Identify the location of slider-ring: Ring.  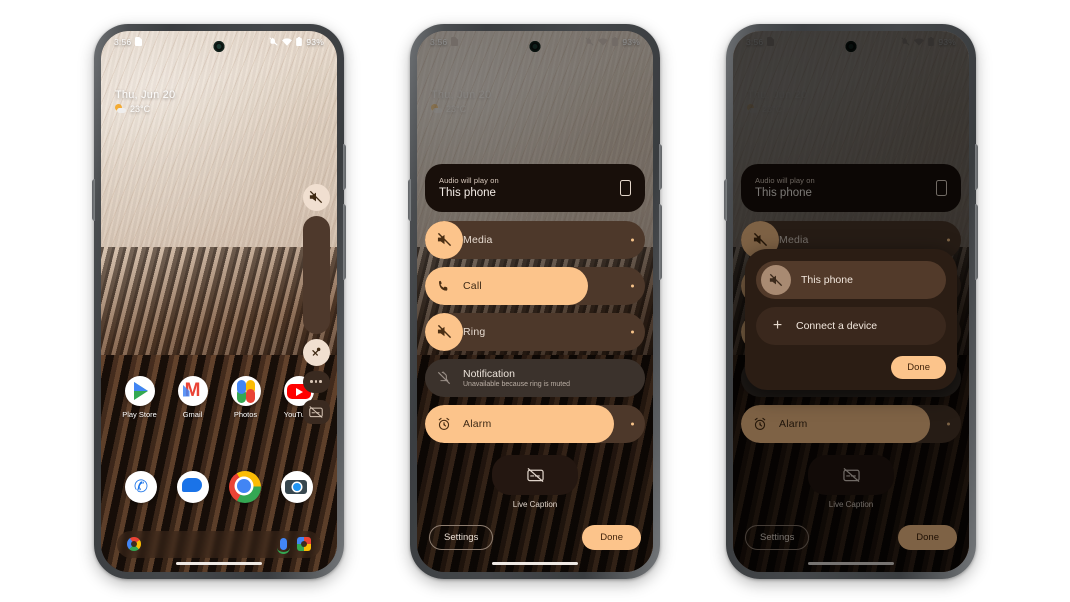
(535, 331).